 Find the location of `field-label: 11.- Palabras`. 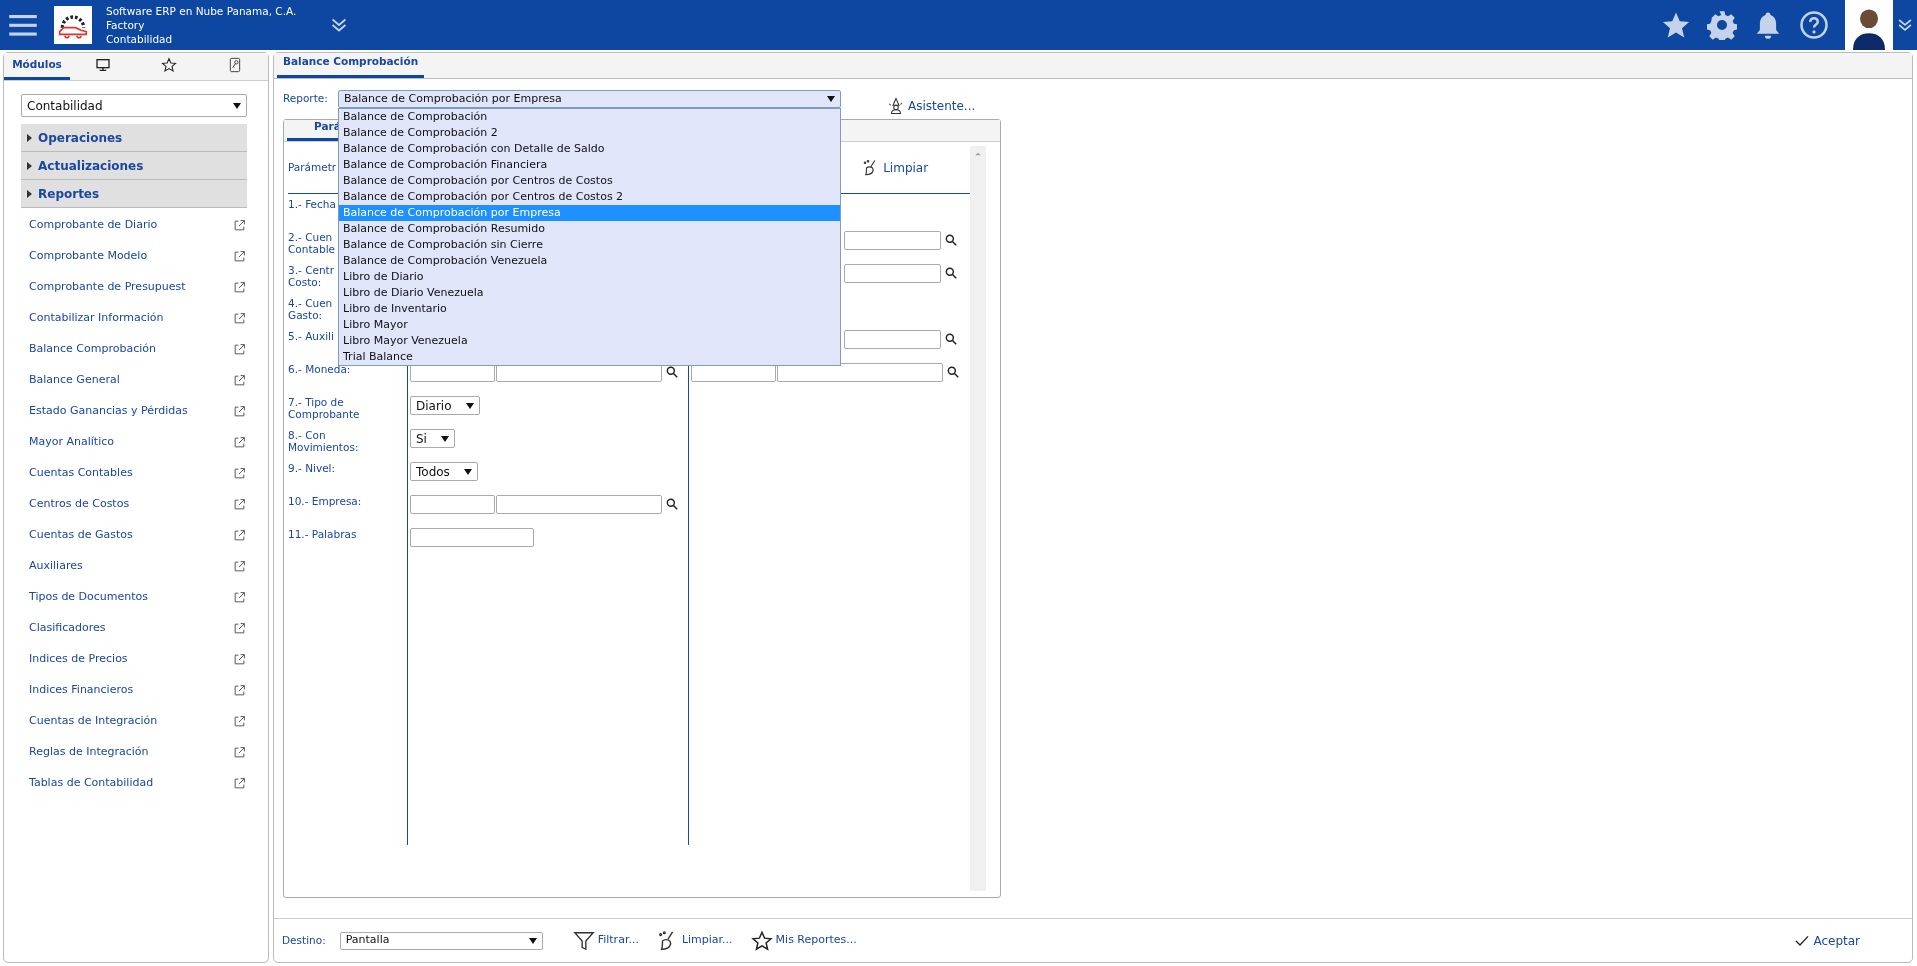

field-label: 11.- Palabras is located at coordinates (322, 534).